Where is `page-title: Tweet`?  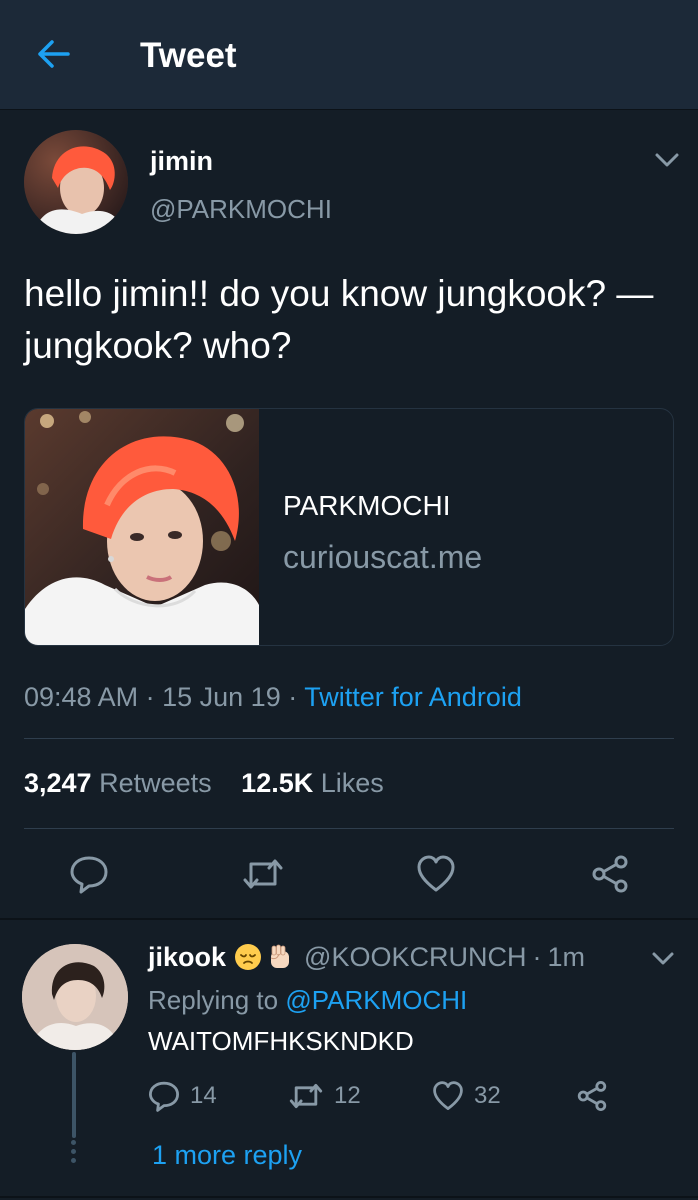 page-title: Tweet is located at coordinates (188, 55).